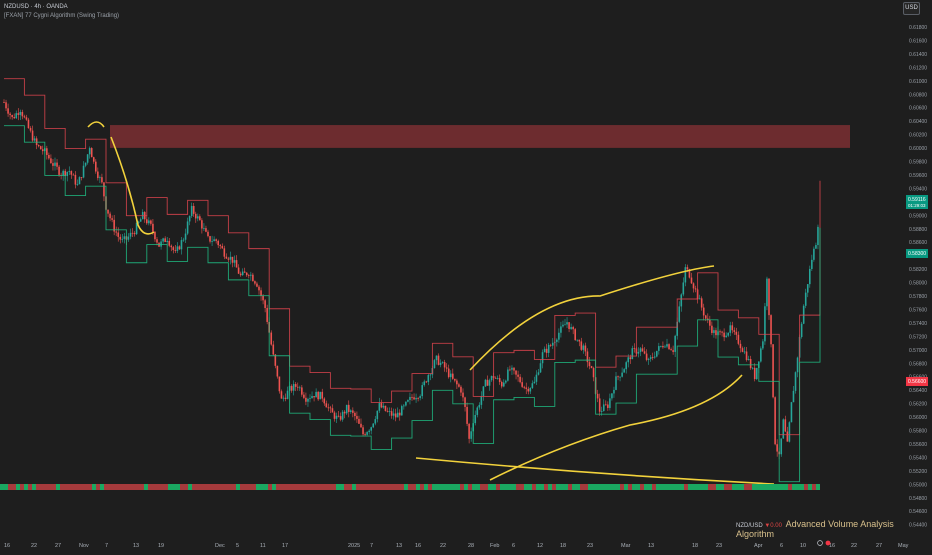 The width and height of the screenshot is (932, 555). I want to click on y-tick-label: 0.57400, so click(918, 324).